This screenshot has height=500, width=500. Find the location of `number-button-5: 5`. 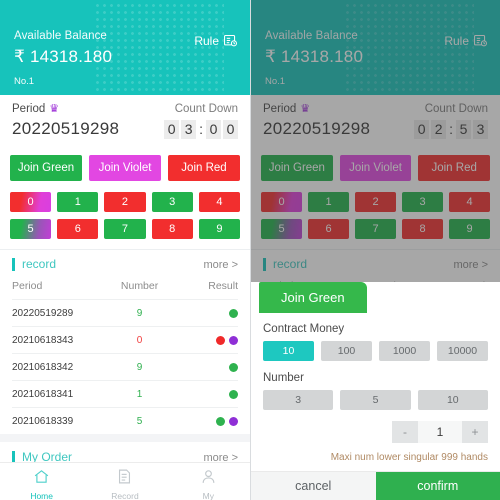

number-button-5: 5 is located at coordinates (31, 229).